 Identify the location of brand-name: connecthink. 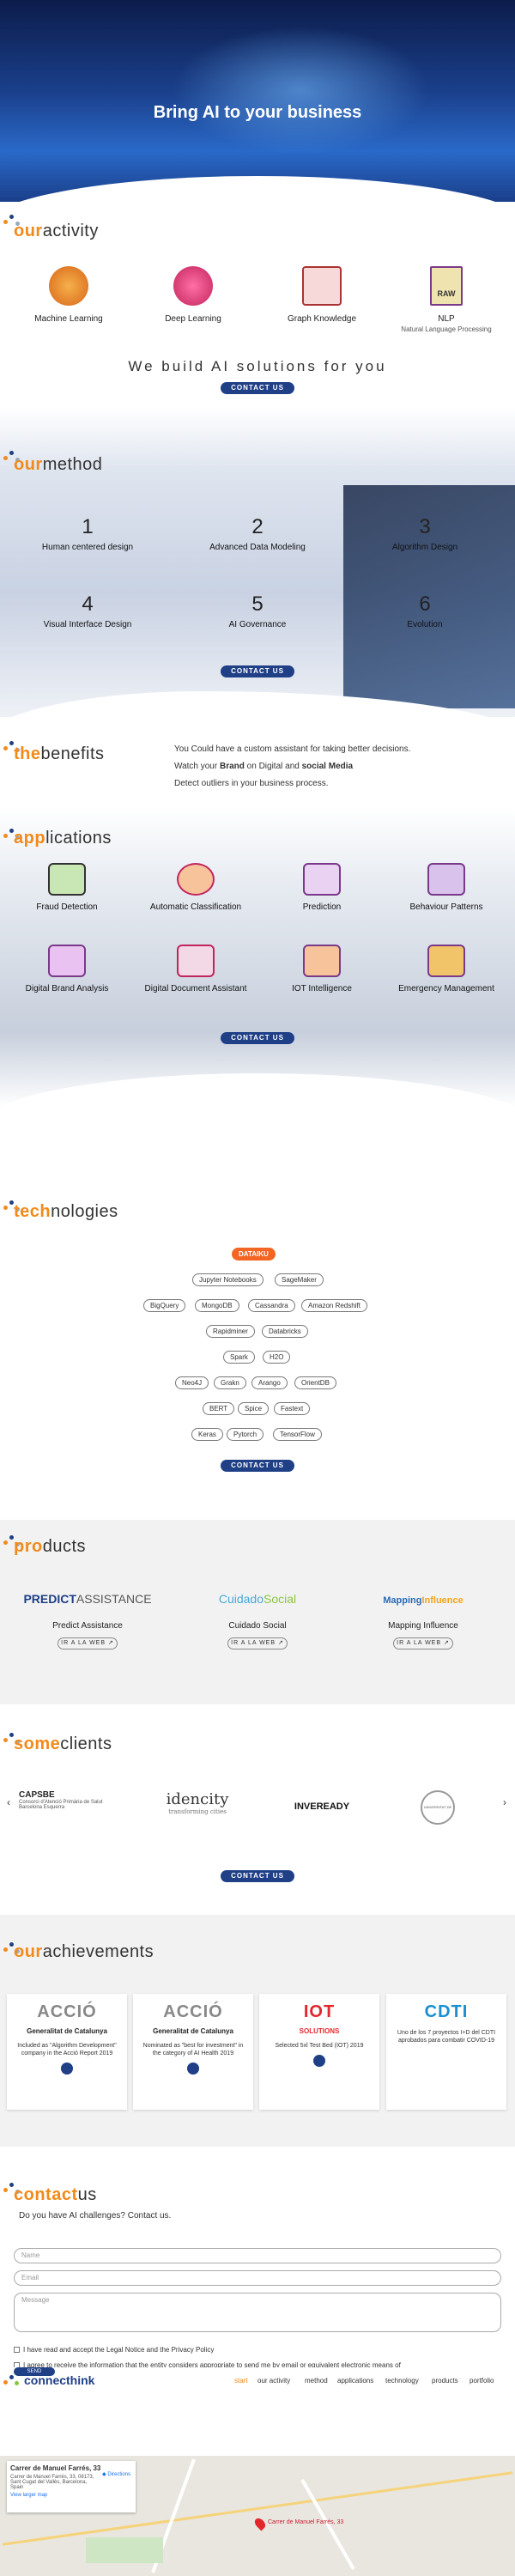
(59, 2380).